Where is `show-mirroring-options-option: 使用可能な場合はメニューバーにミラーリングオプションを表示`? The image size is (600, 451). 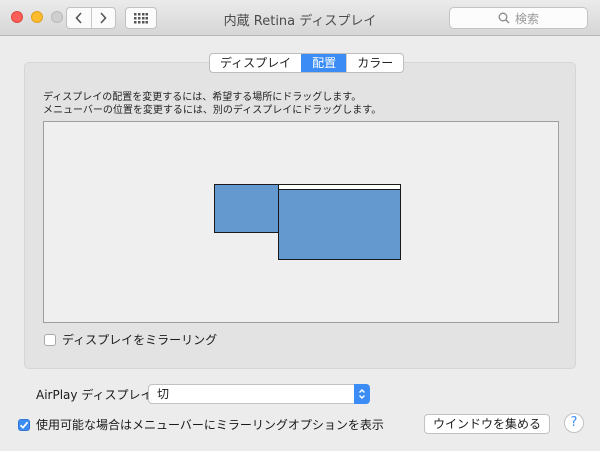
show-mirroring-options-option: 使用可能な場合はメニューバーにミラーリングオプションを表示 is located at coordinates (201, 424).